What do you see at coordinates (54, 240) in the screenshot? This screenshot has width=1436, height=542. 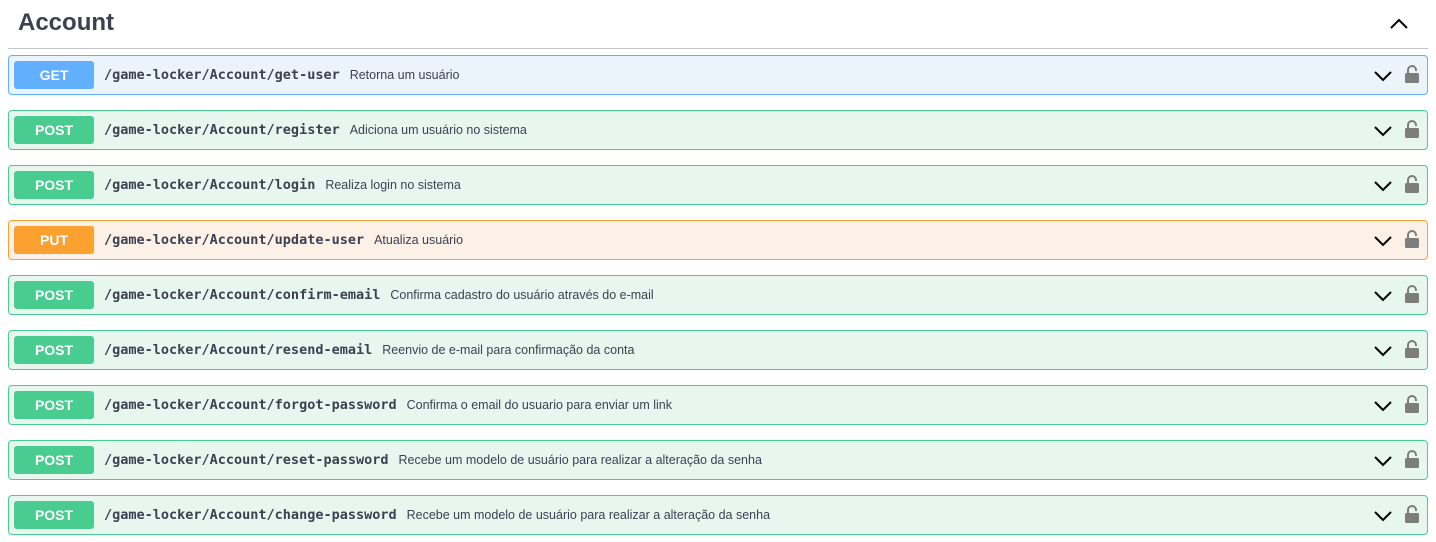 I see `method-badge: PUT` at bounding box center [54, 240].